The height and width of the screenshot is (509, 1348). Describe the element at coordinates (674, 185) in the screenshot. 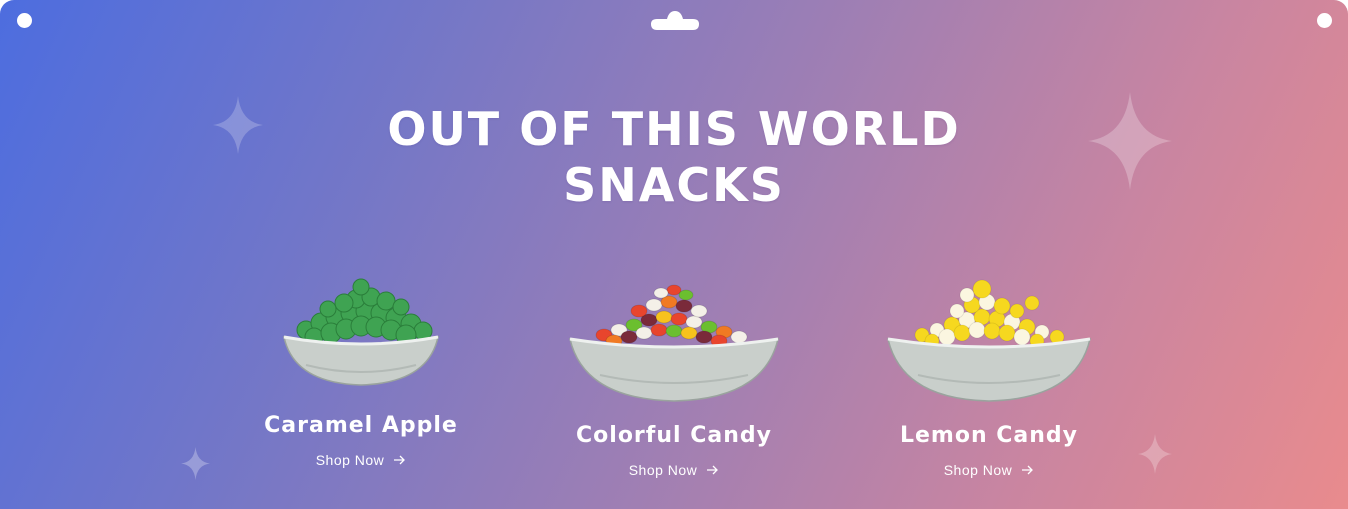

I see `headline-line-2: SNACKS` at that location.